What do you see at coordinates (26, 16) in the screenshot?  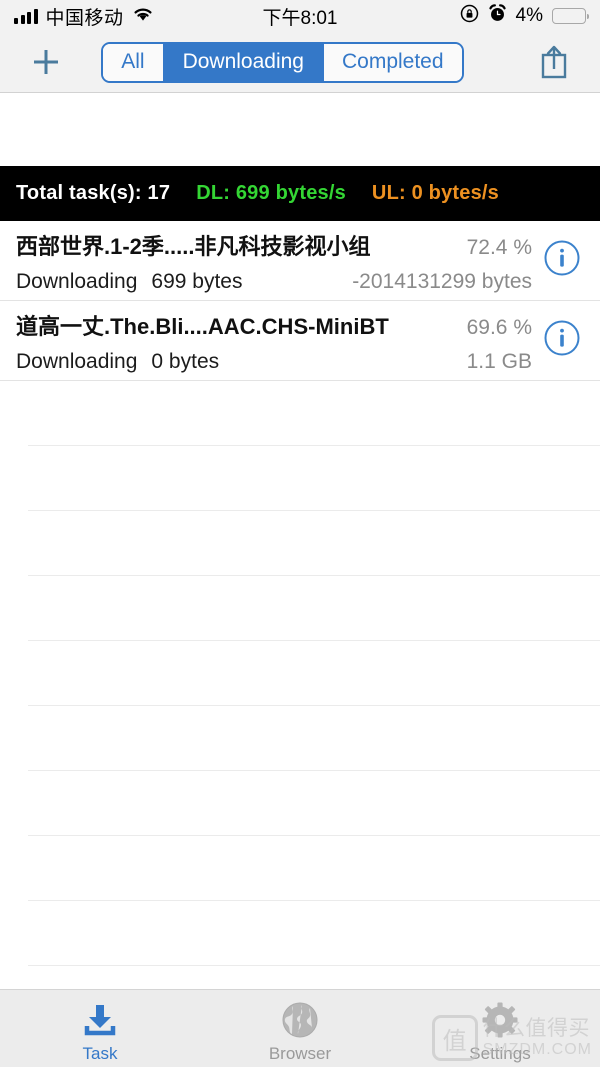 I see `signal-bars-icon` at bounding box center [26, 16].